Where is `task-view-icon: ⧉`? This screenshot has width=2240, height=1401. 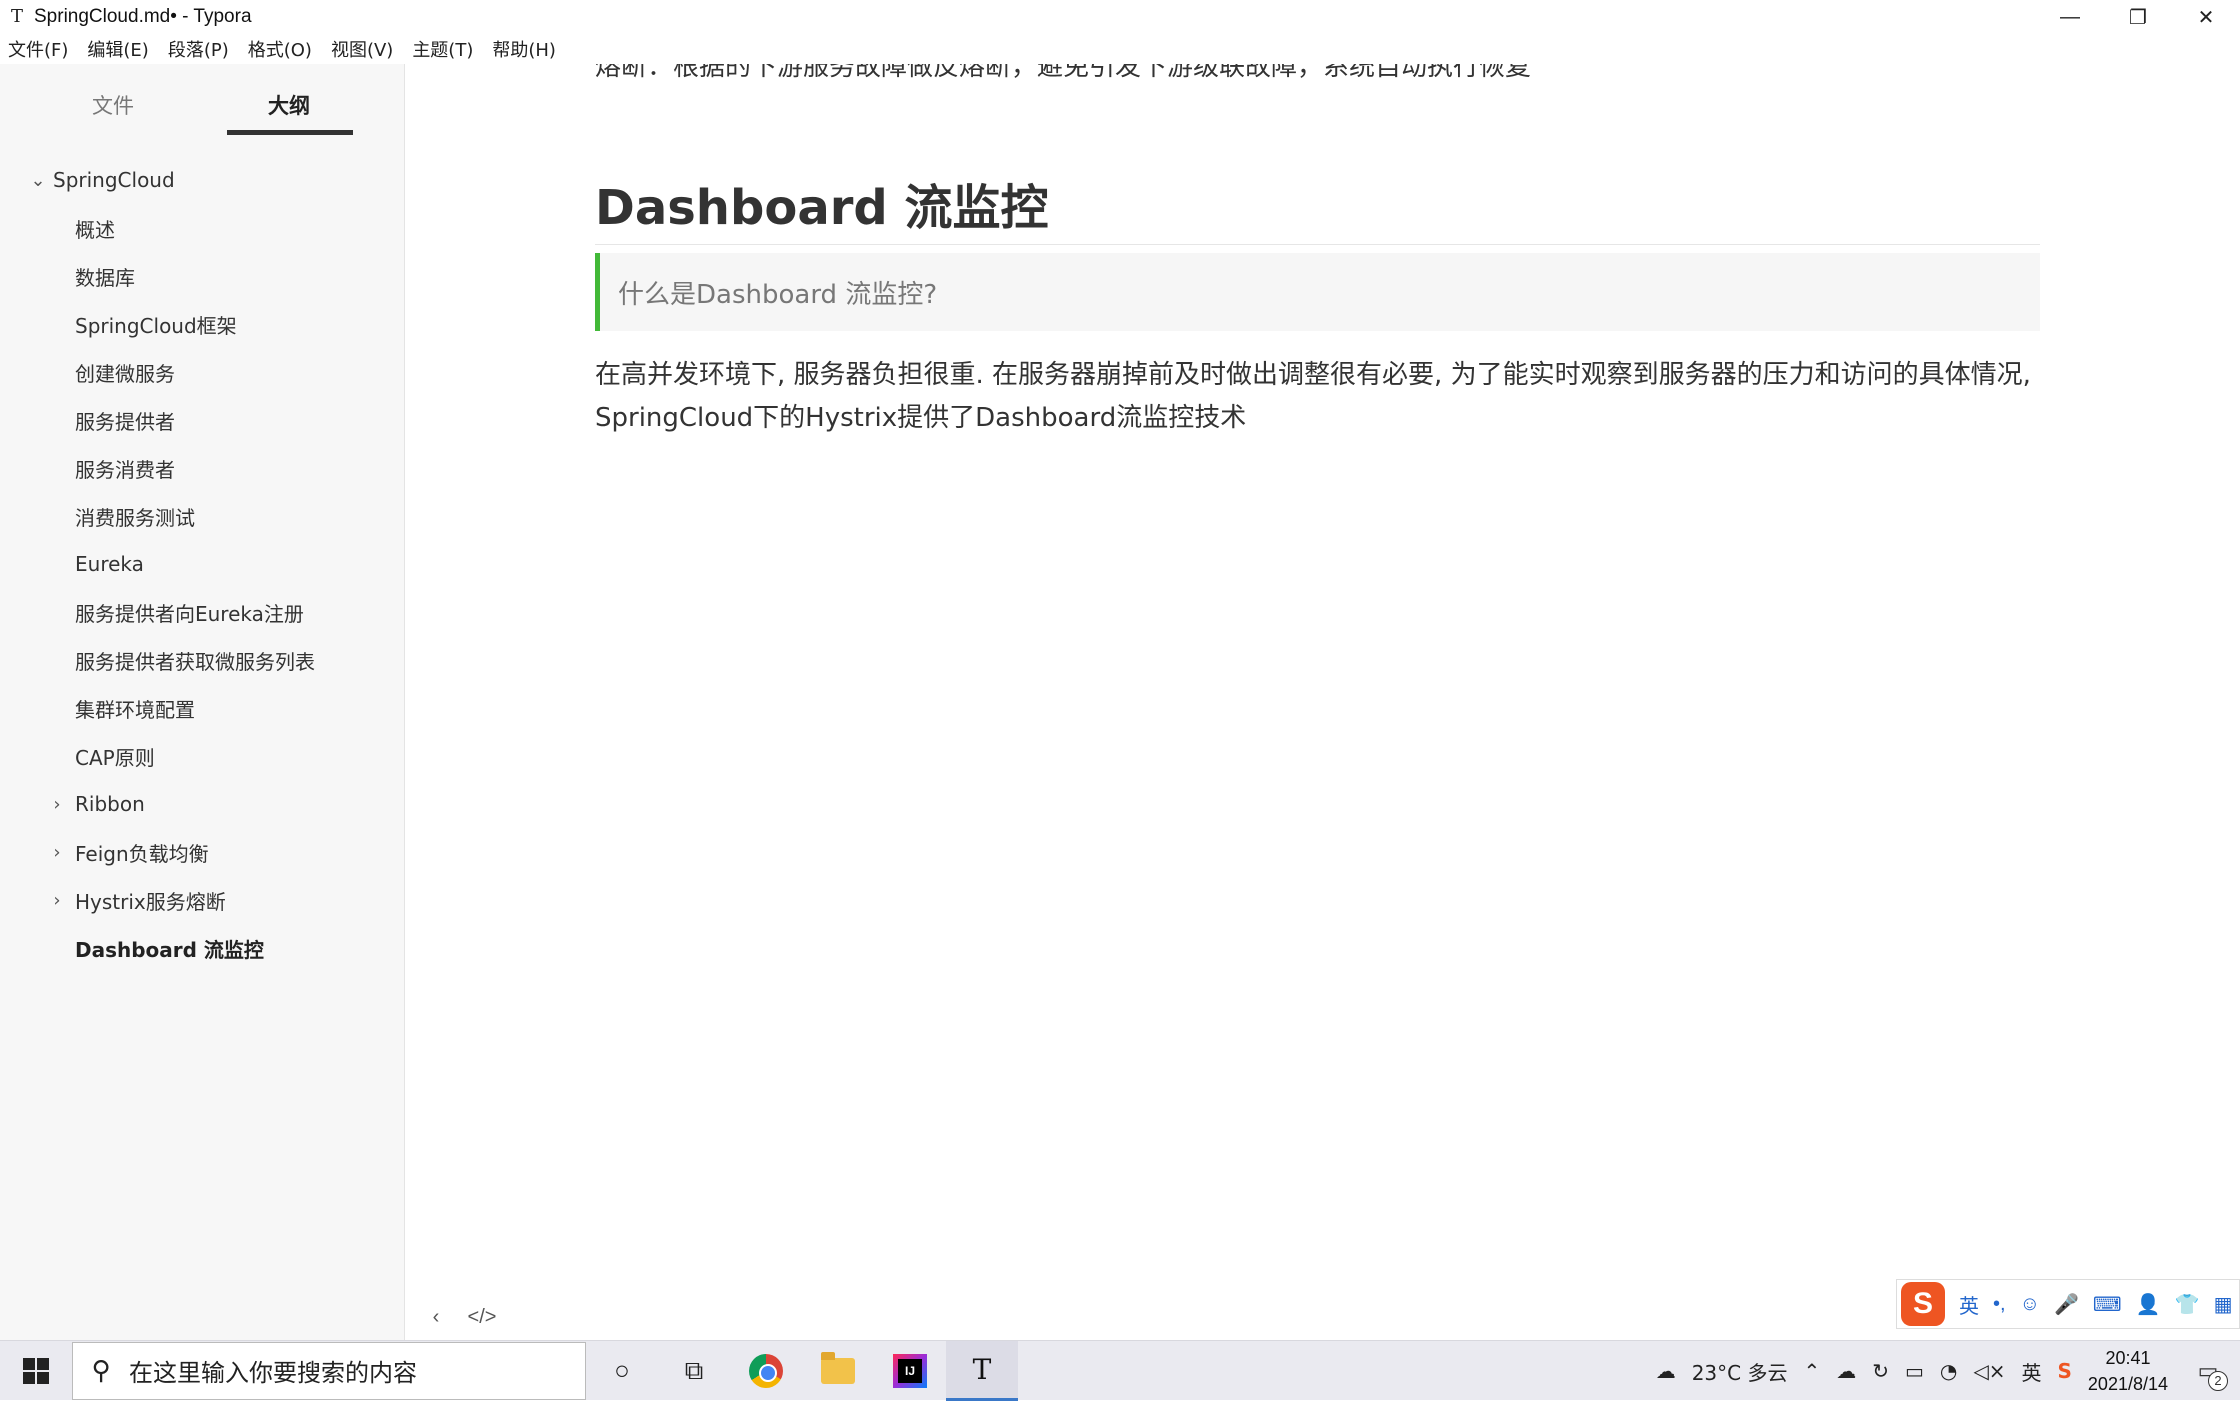 task-view-icon: ⧉ is located at coordinates (694, 1371).